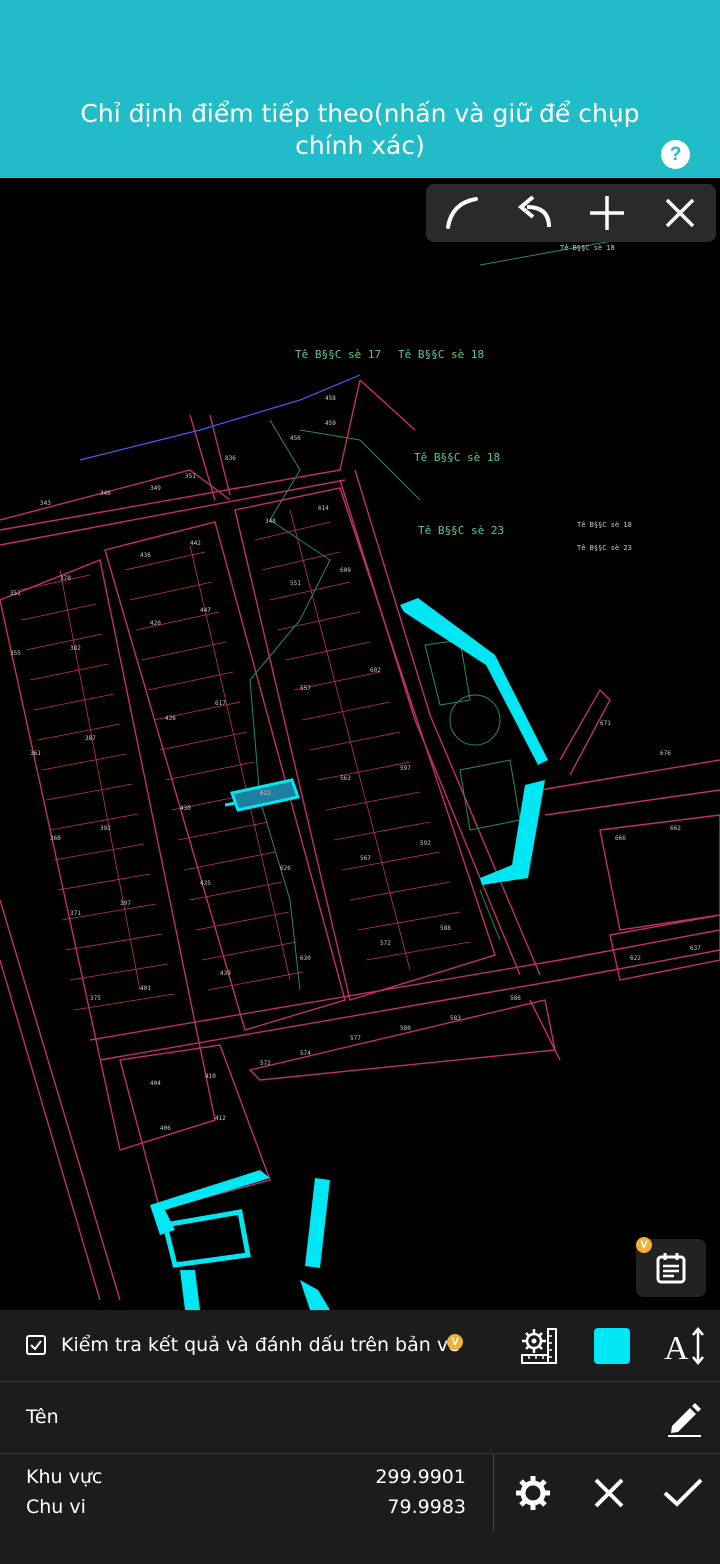 The width and height of the screenshot is (720, 1564). Describe the element at coordinates (644, 1245) in the screenshot. I see `premium-badge: V` at that location.